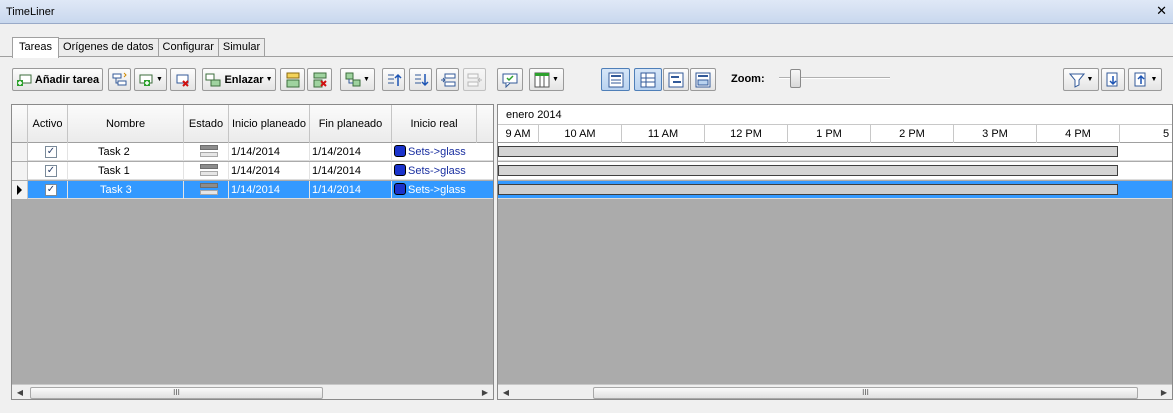 This screenshot has width=1173, height=413. Describe the element at coordinates (586, 80) in the screenshot. I see `toolbar: Añadir tarea ▼ Enlazar ▼ ▼ ▼ ▼ ▼` at that location.